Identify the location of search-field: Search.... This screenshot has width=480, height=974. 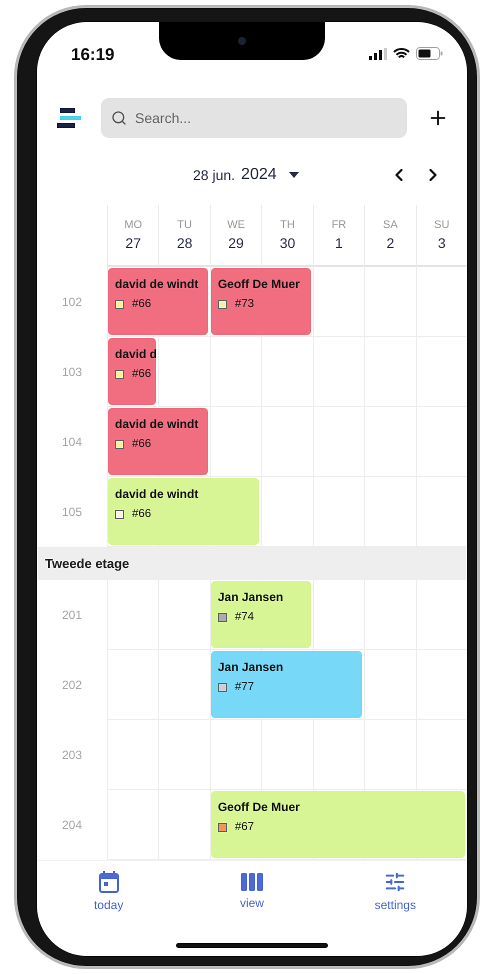
(254, 118).